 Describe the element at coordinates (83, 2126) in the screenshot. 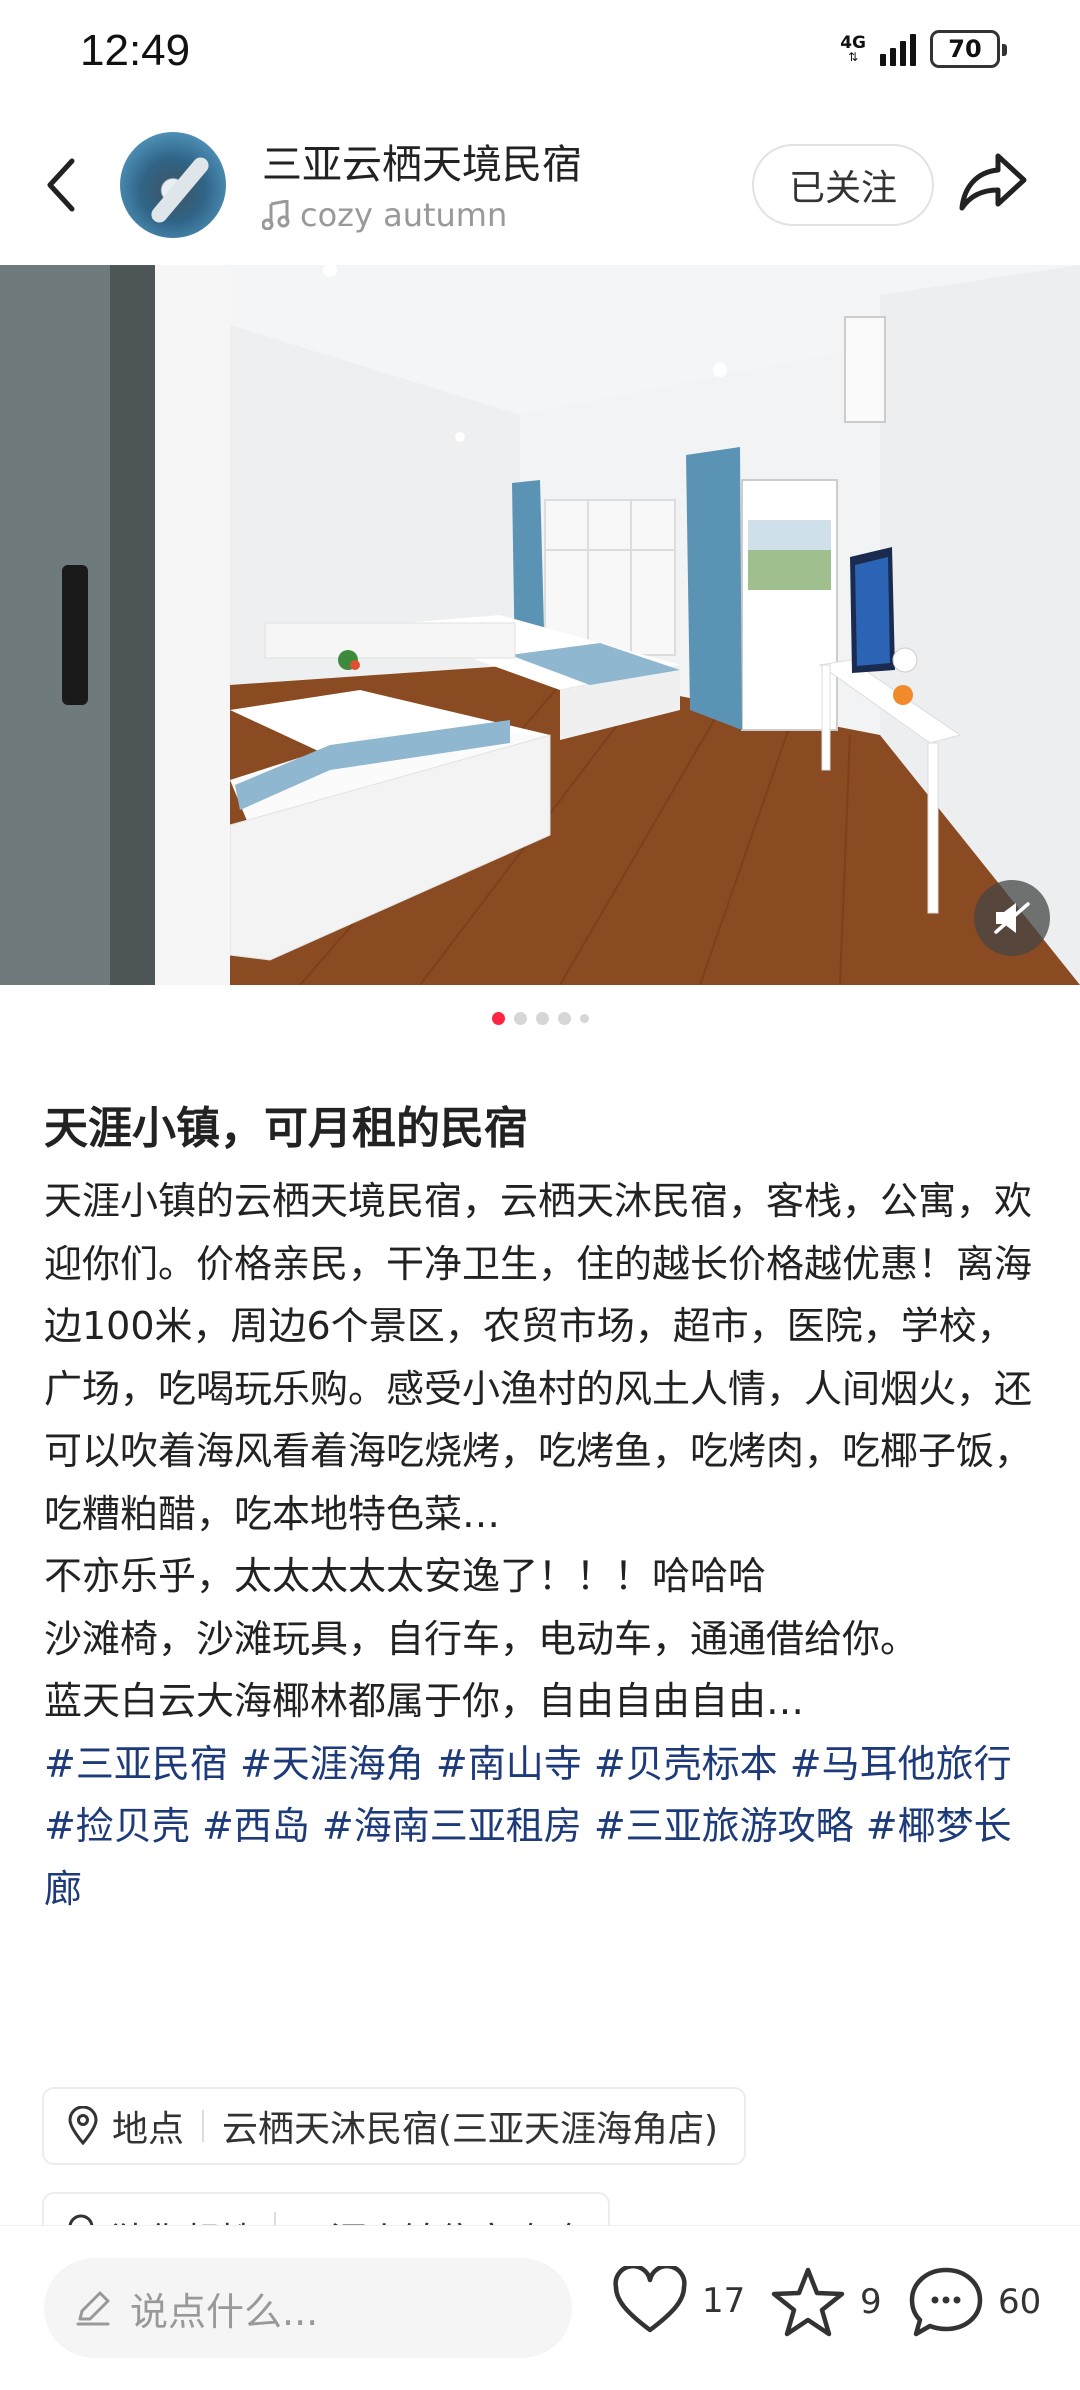

I see `location-pin-icon` at that location.